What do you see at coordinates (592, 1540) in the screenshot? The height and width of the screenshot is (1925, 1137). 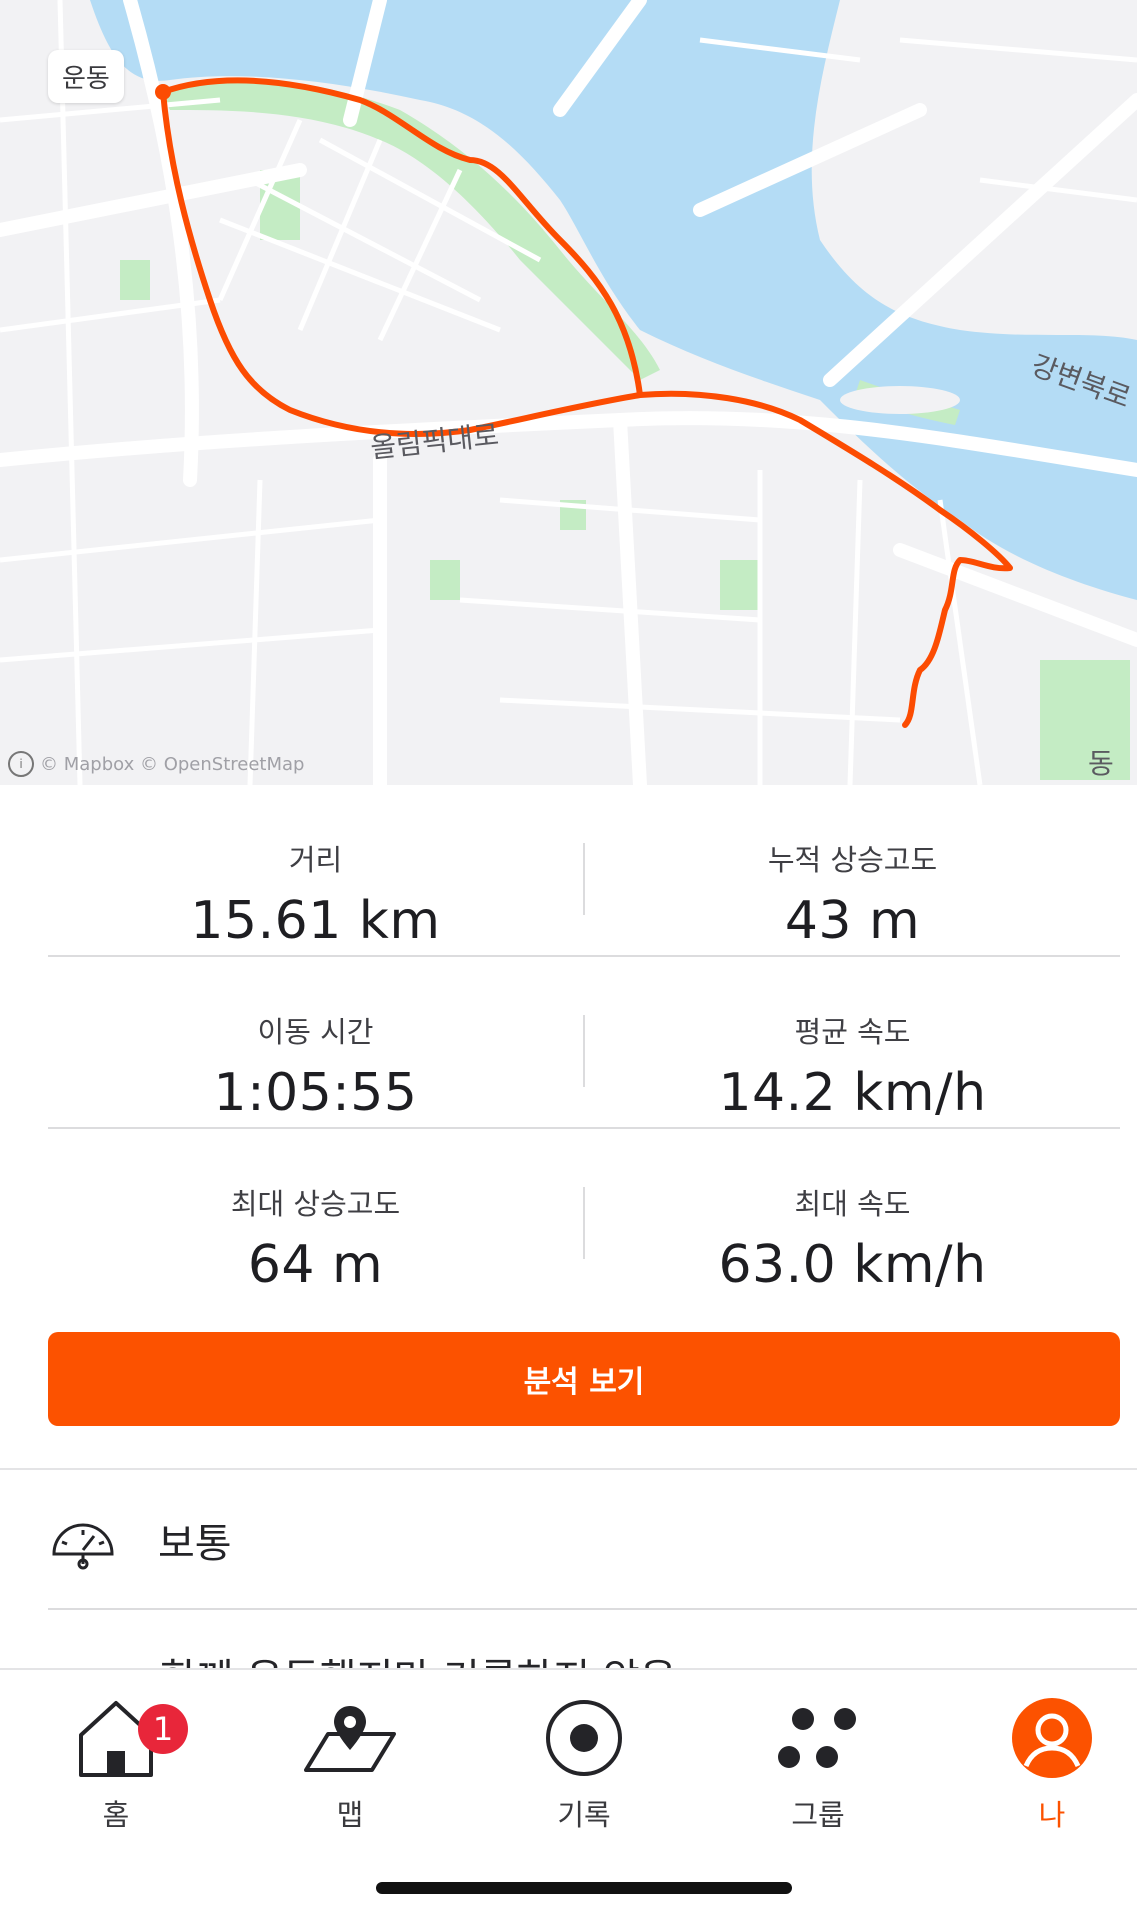 I see `perceived-effort-row: 보통` at bounding box center [592, 1540].